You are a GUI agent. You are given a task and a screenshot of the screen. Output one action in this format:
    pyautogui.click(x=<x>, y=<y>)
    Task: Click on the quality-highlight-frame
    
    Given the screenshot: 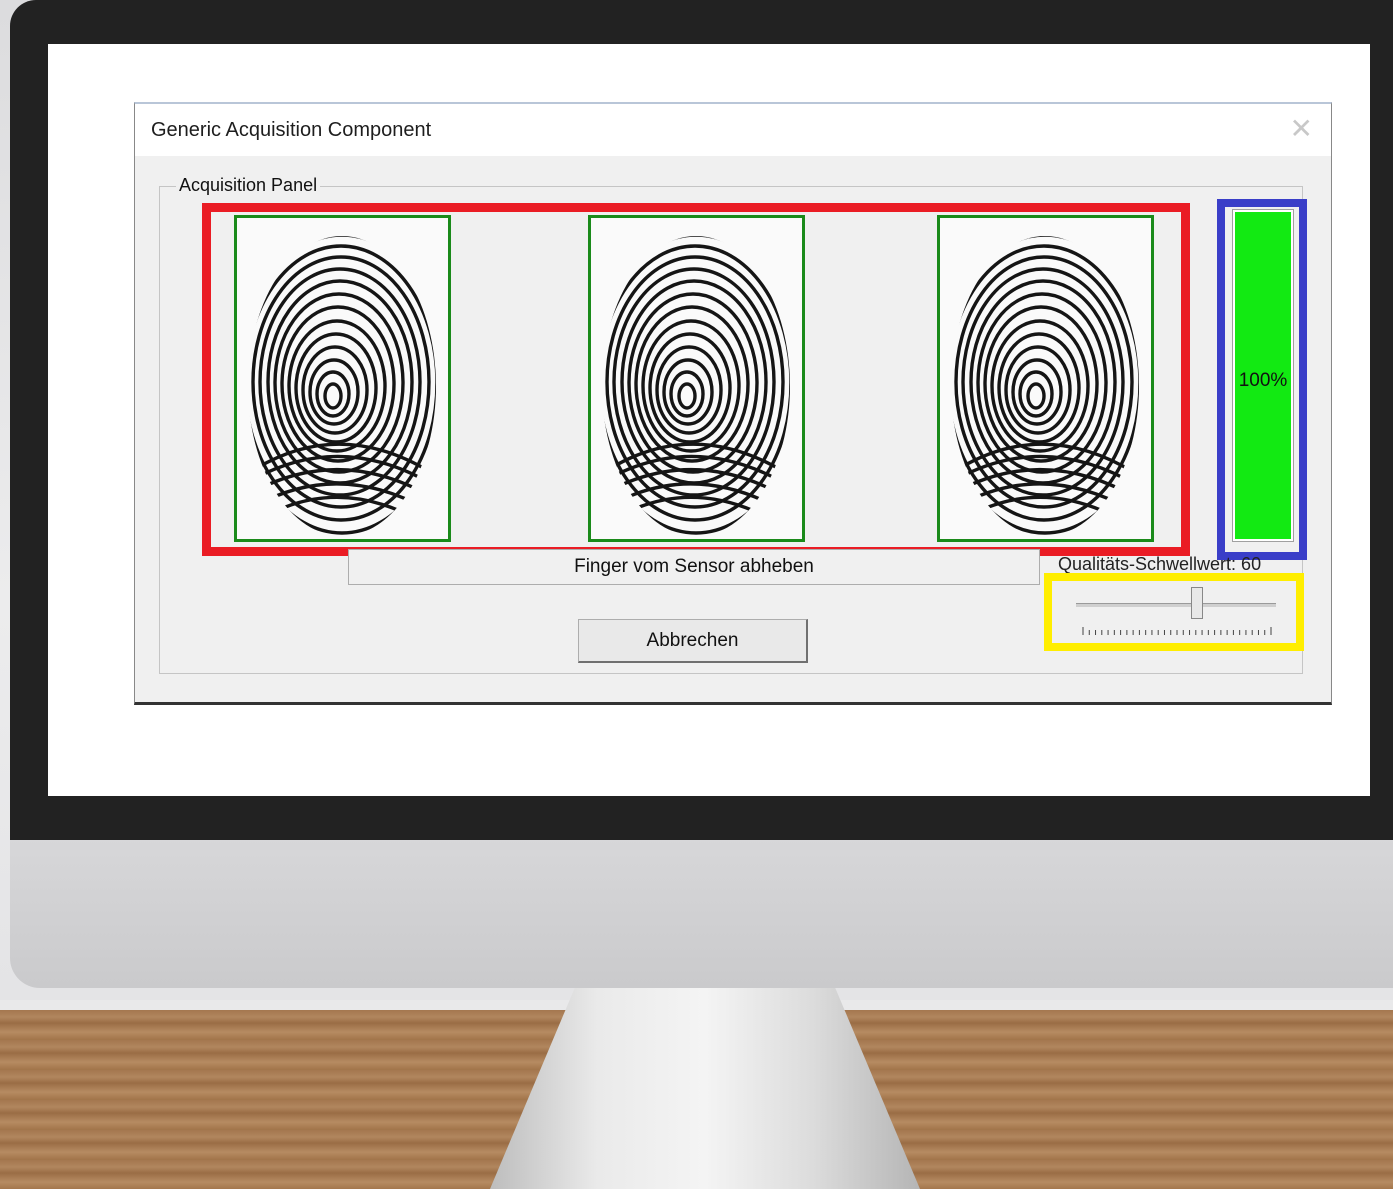 What is the action you would take?
    pyautogui.click(x=1262, y=379)
    